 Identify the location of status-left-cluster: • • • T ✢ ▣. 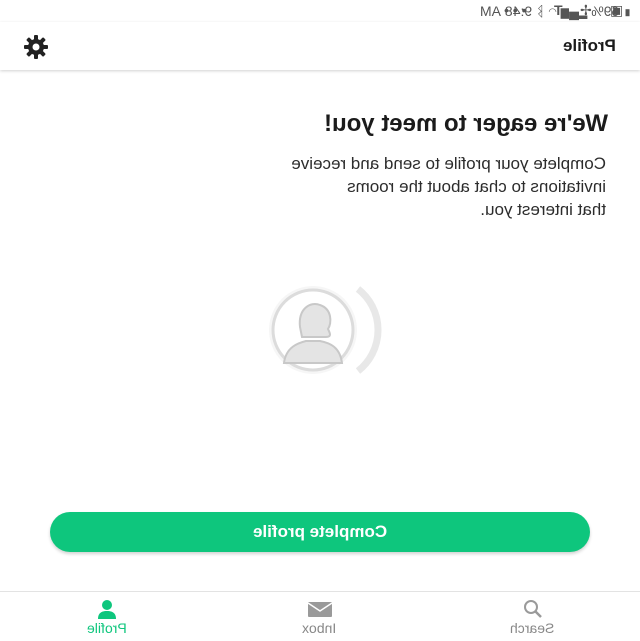
(568, 11).